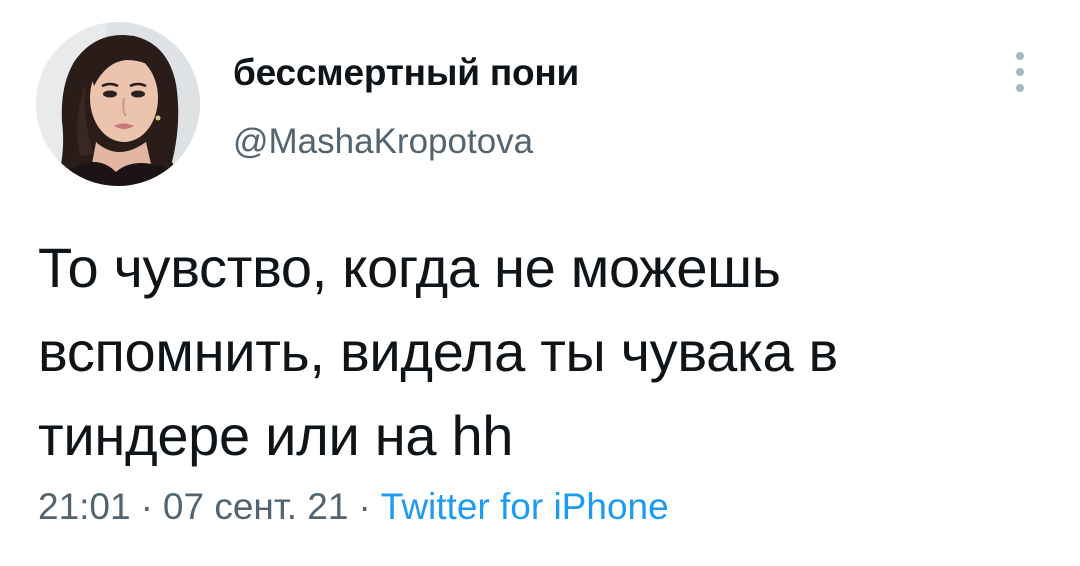 The width and height of the screenshot is (1080, 566). Describe the element at coordinates (409, 267) in the screenshot. I see `tweet-text-line: То чувство, когда не можешь` at that location.